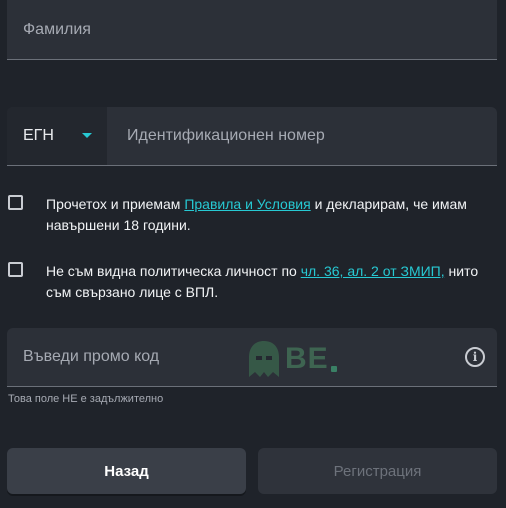 The width and height of the screenshot is (506, 508). What do you see at coordinates (15, 202) in the screenshot?
I see `terms-checkbox` at bounding box center [15, 202].